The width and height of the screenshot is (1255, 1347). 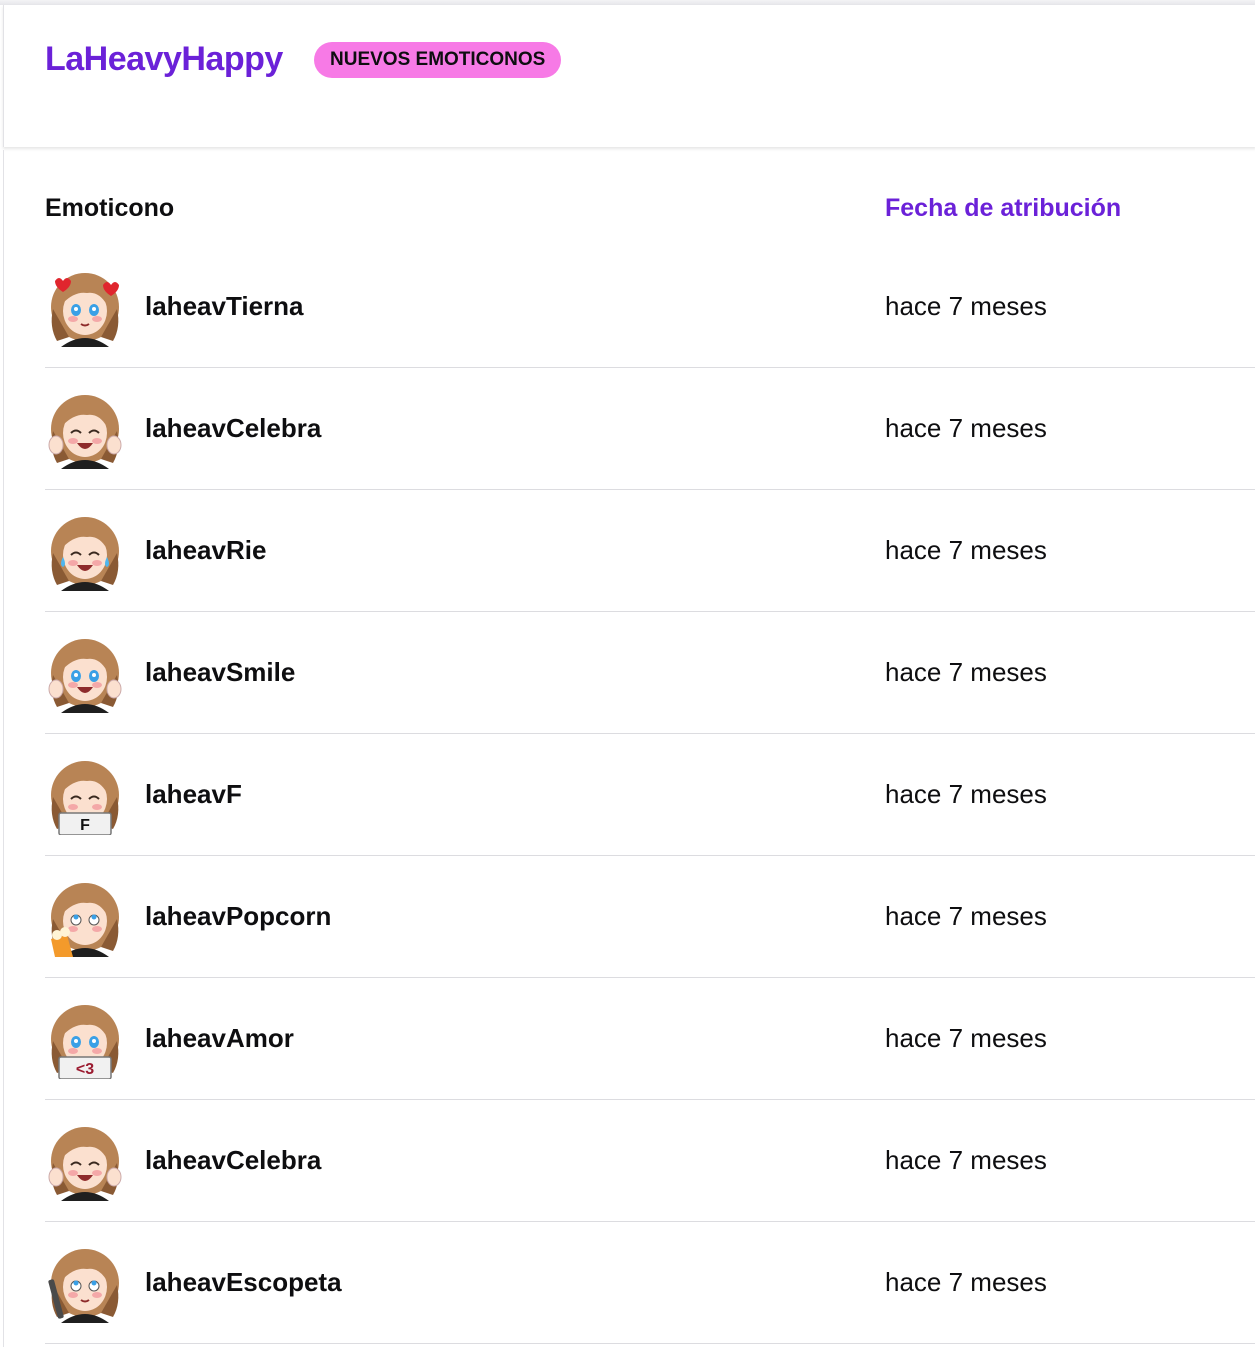 What do you see at coordinates (85, 1069) in the screenshot?
I see `emote-sign-text: <3` at bounding box center [85, 1069].